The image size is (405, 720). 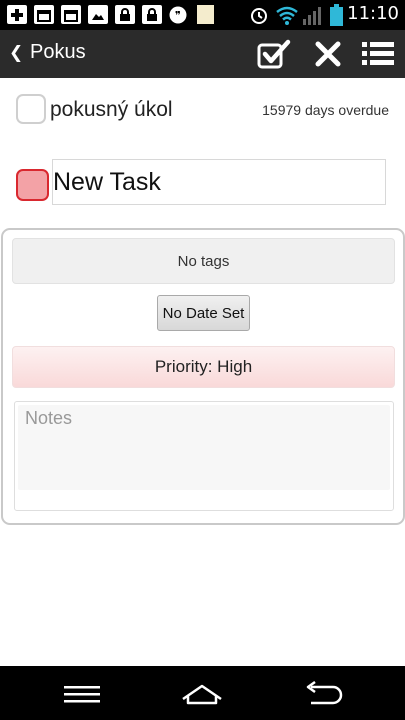 I want to click on notes-placeholder: Notes, so click(x=49, y=418).